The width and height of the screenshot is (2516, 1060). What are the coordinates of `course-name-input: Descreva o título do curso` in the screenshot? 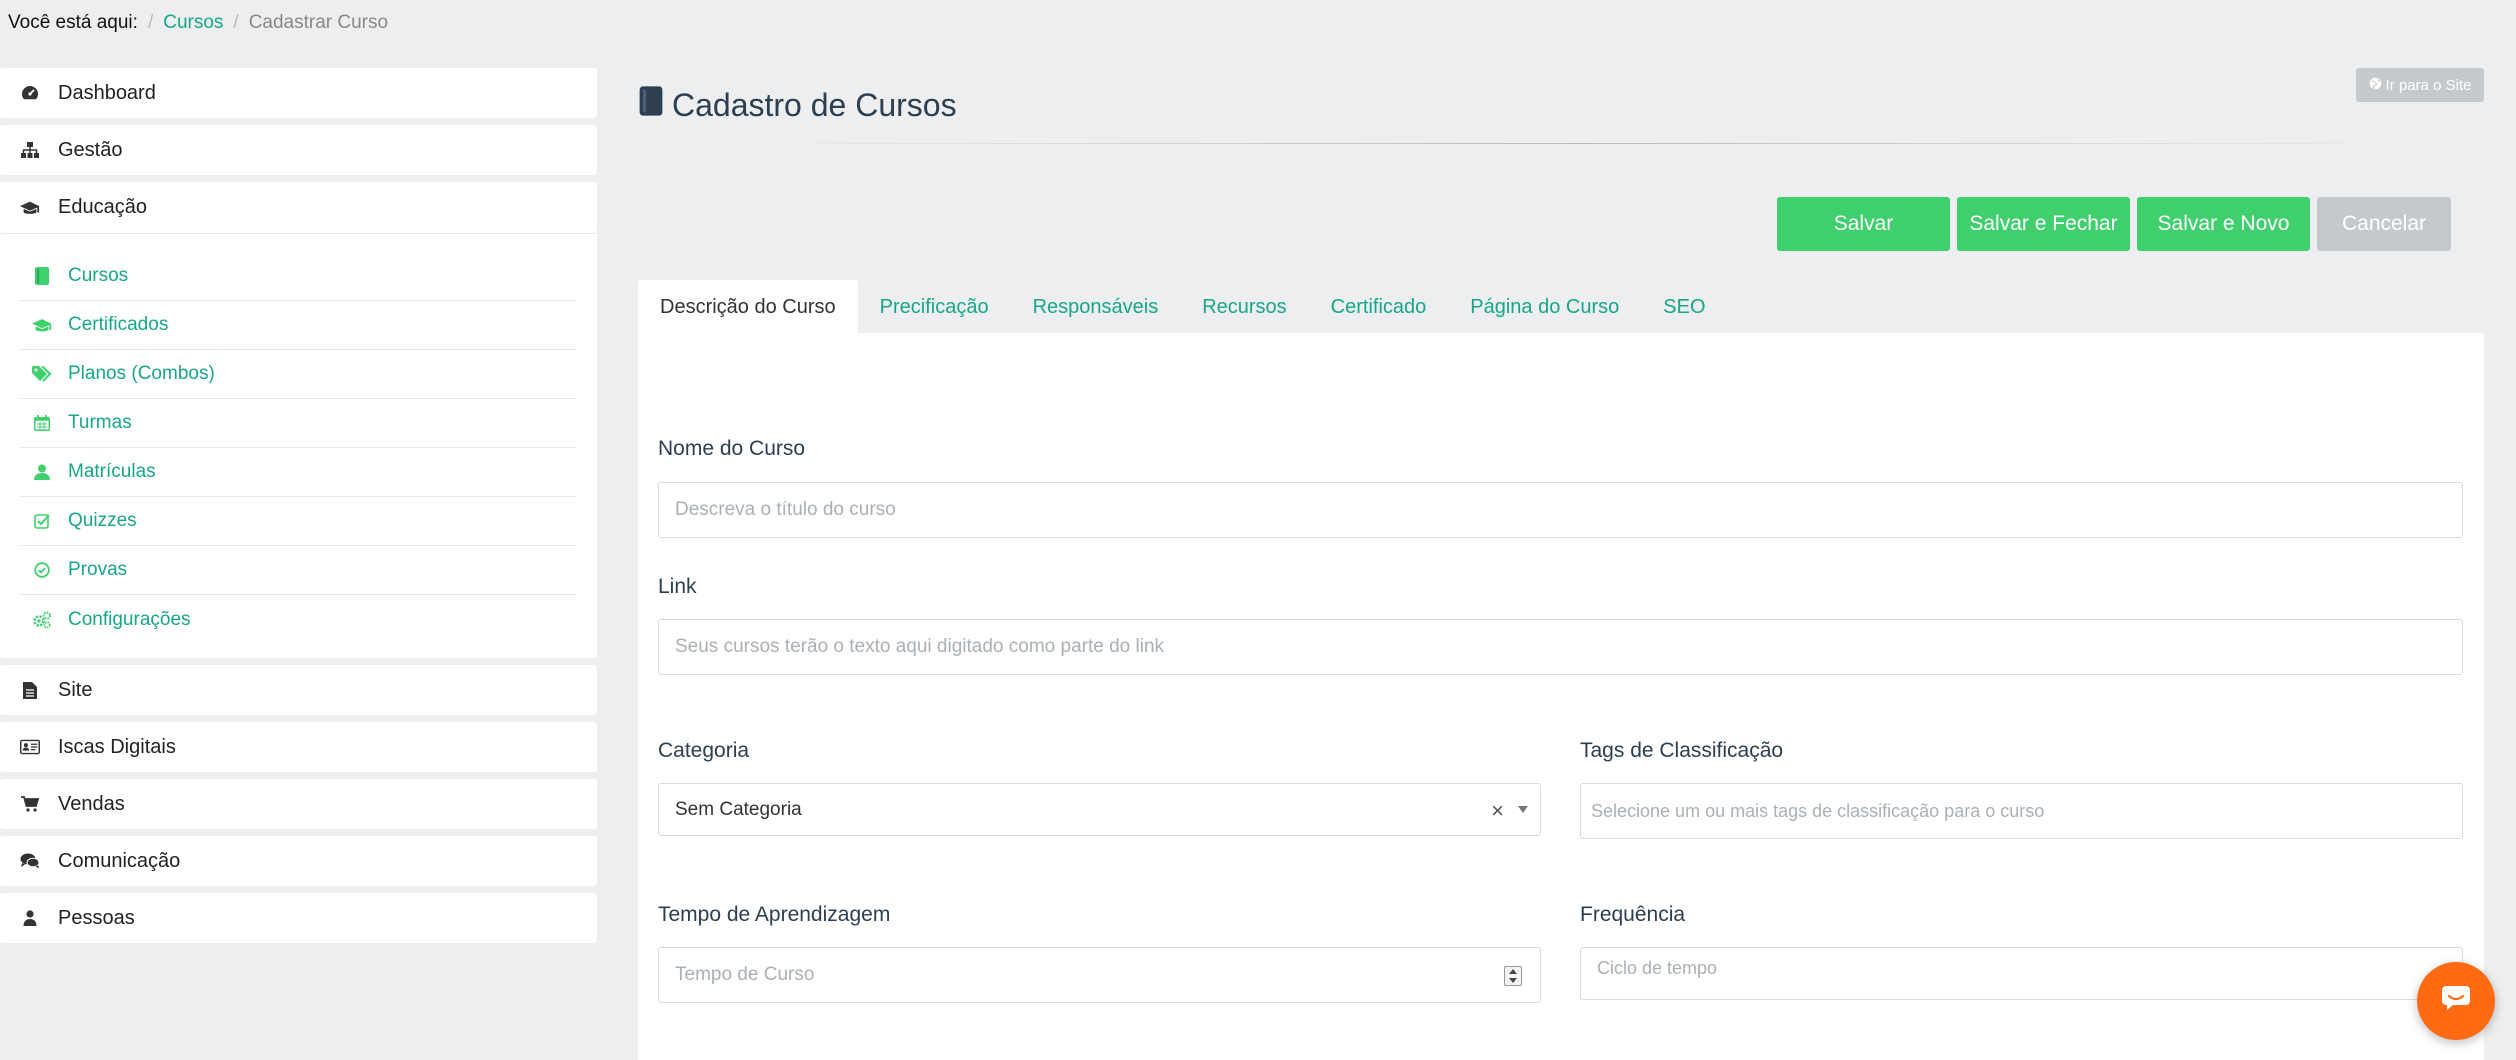 It's located at (1560, 510).